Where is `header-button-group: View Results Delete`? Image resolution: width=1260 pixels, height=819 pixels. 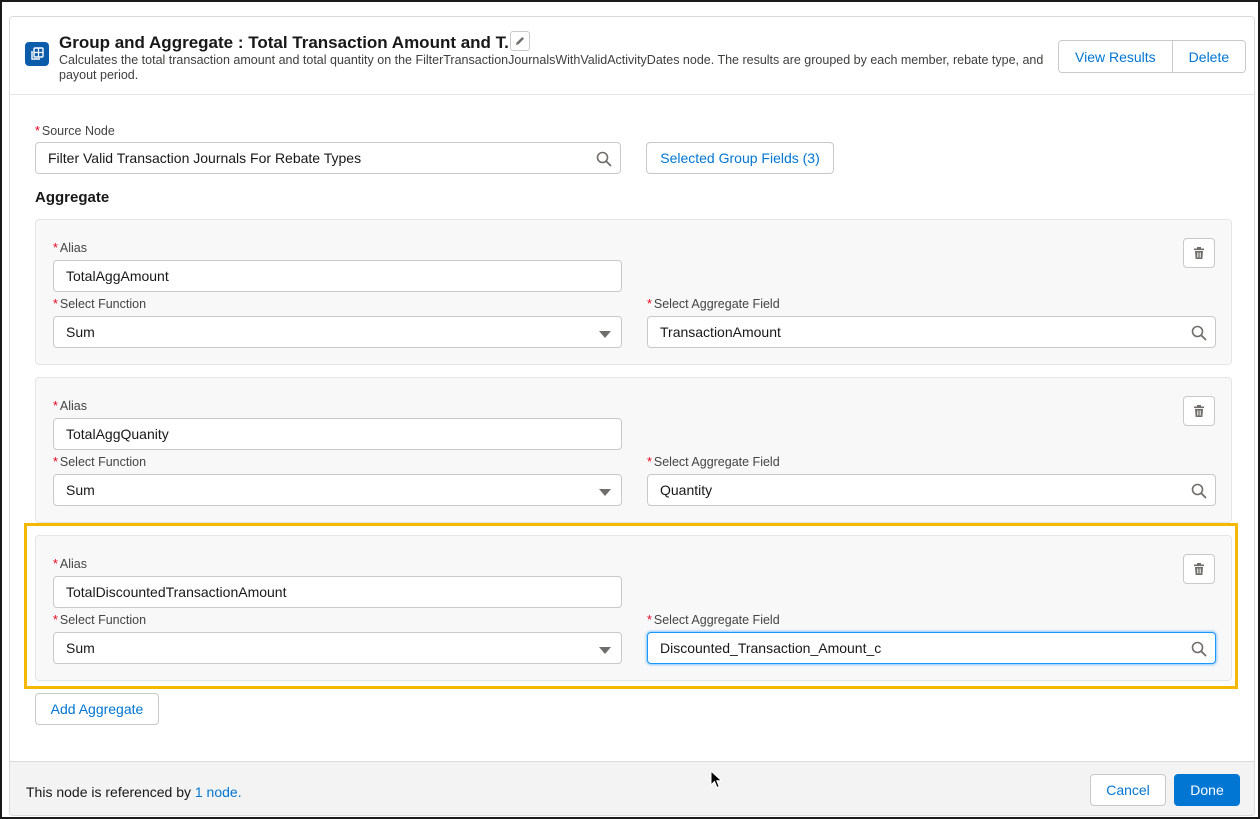
header-button-group: View Results Delete is located at coordinates (1152, 56).